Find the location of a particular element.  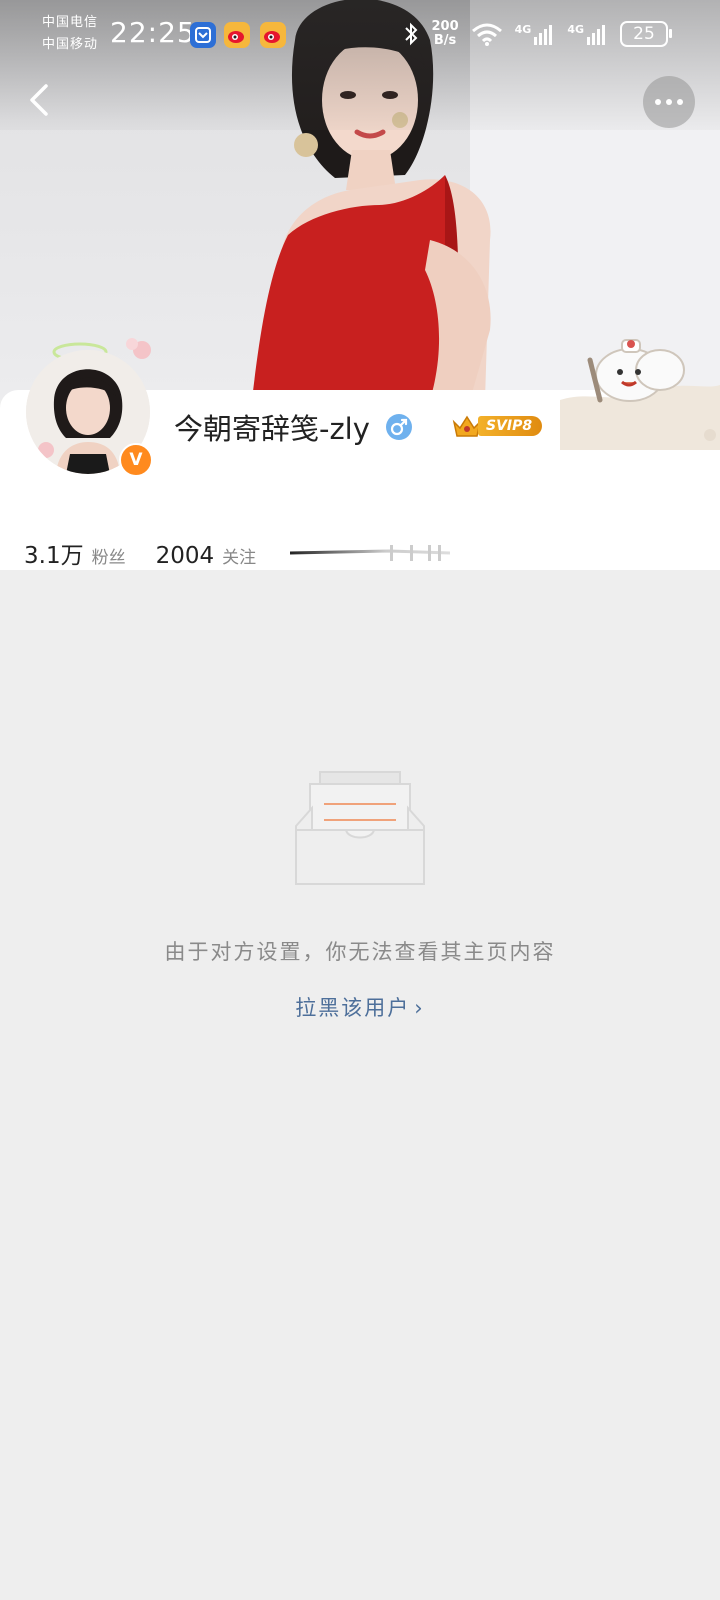

battery-indicator: 25 is located at coordinates (646, 34).